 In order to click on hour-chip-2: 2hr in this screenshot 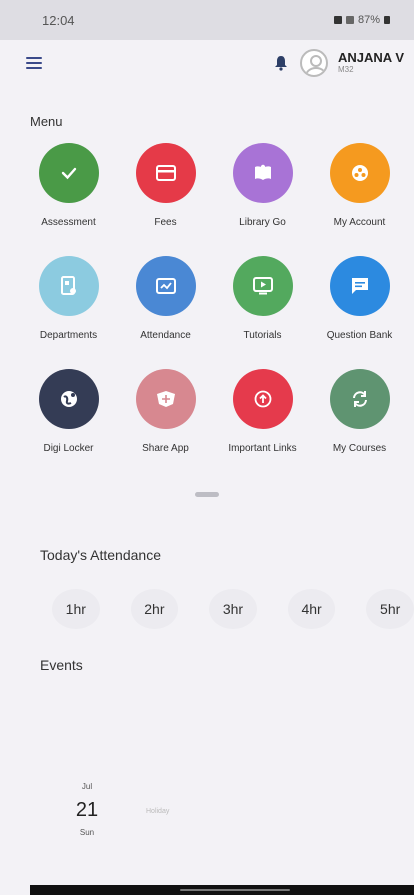, I will do `click(154, 609)`.